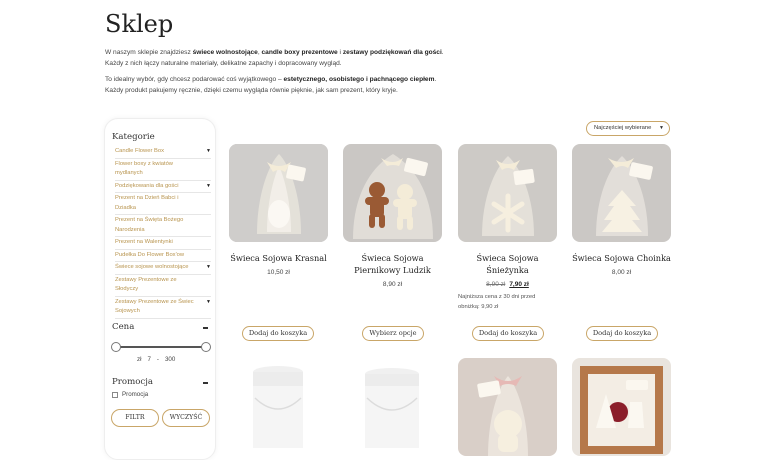 The image size is (768, 460). Describe the element at coordinates (628, 128) in the screenshot. I see `sort-select: Najczęściej wybierane ▼` at that location.